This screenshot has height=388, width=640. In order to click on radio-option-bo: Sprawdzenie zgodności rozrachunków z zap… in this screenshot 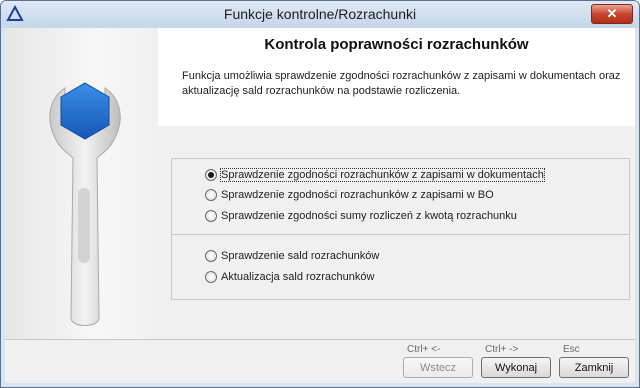, I will do `click(349, 195)`.